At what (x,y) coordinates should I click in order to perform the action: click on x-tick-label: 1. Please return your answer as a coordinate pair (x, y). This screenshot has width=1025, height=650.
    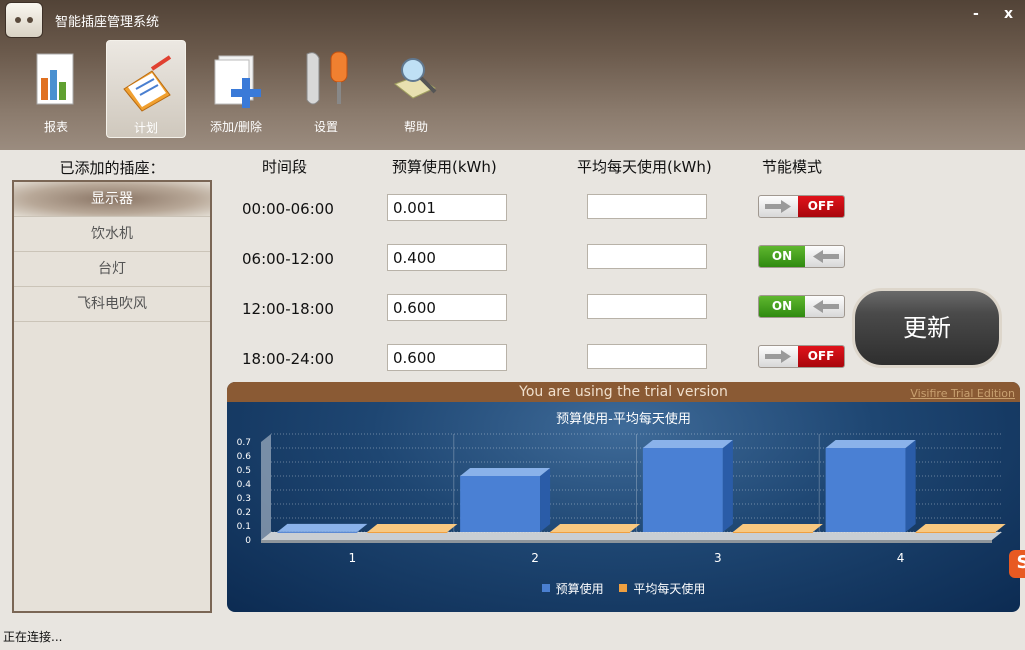
    Looking at the image, I should click on (353, 558).